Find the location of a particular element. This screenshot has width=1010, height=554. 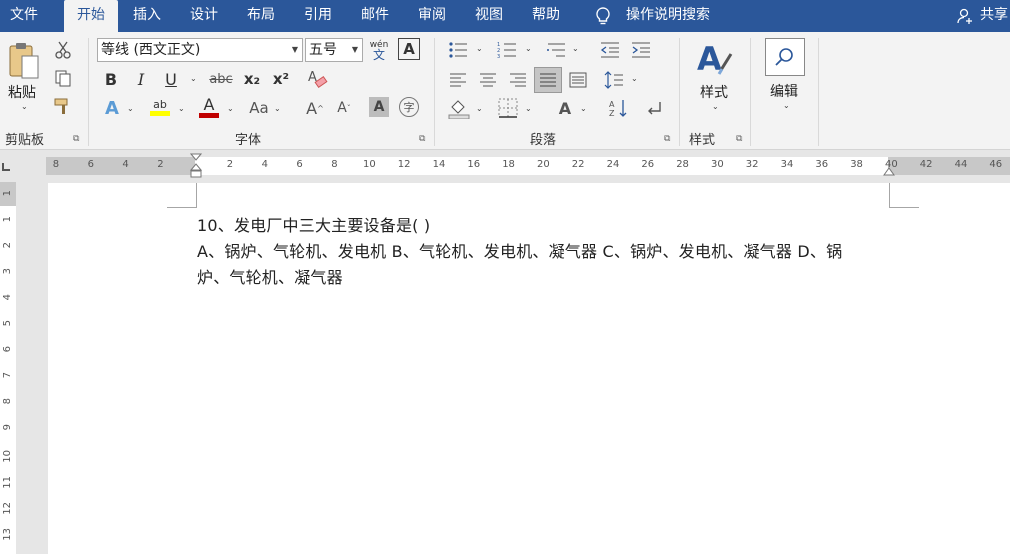

shrink-font-button: Aˇ is located at coordinates (344, 108).